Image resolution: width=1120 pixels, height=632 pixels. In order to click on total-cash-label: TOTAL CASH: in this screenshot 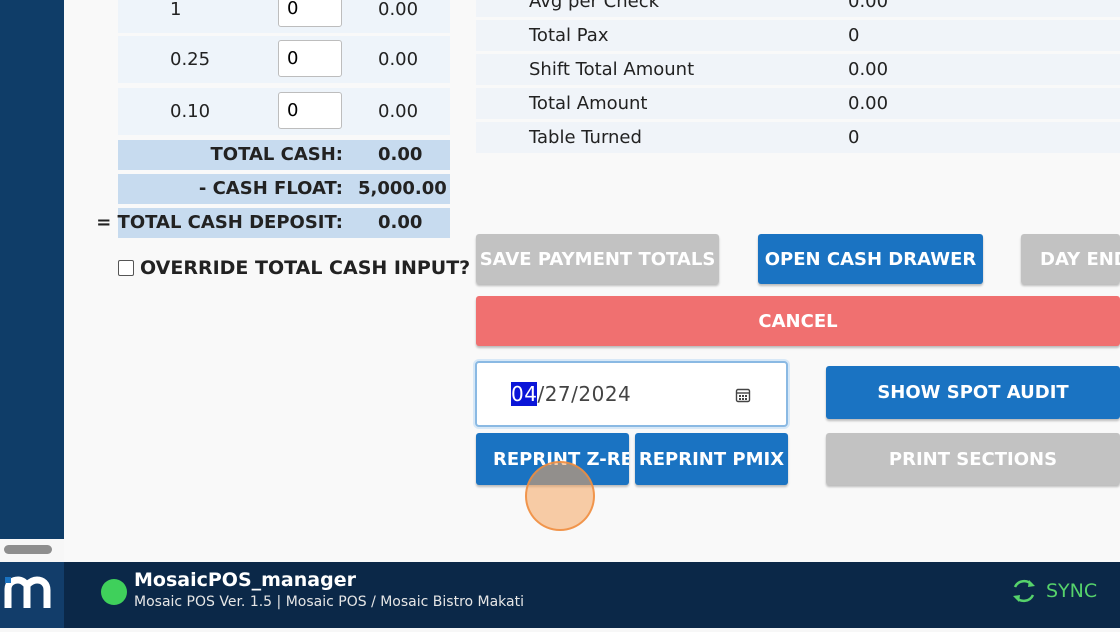, I will do `click(277, 154)`.